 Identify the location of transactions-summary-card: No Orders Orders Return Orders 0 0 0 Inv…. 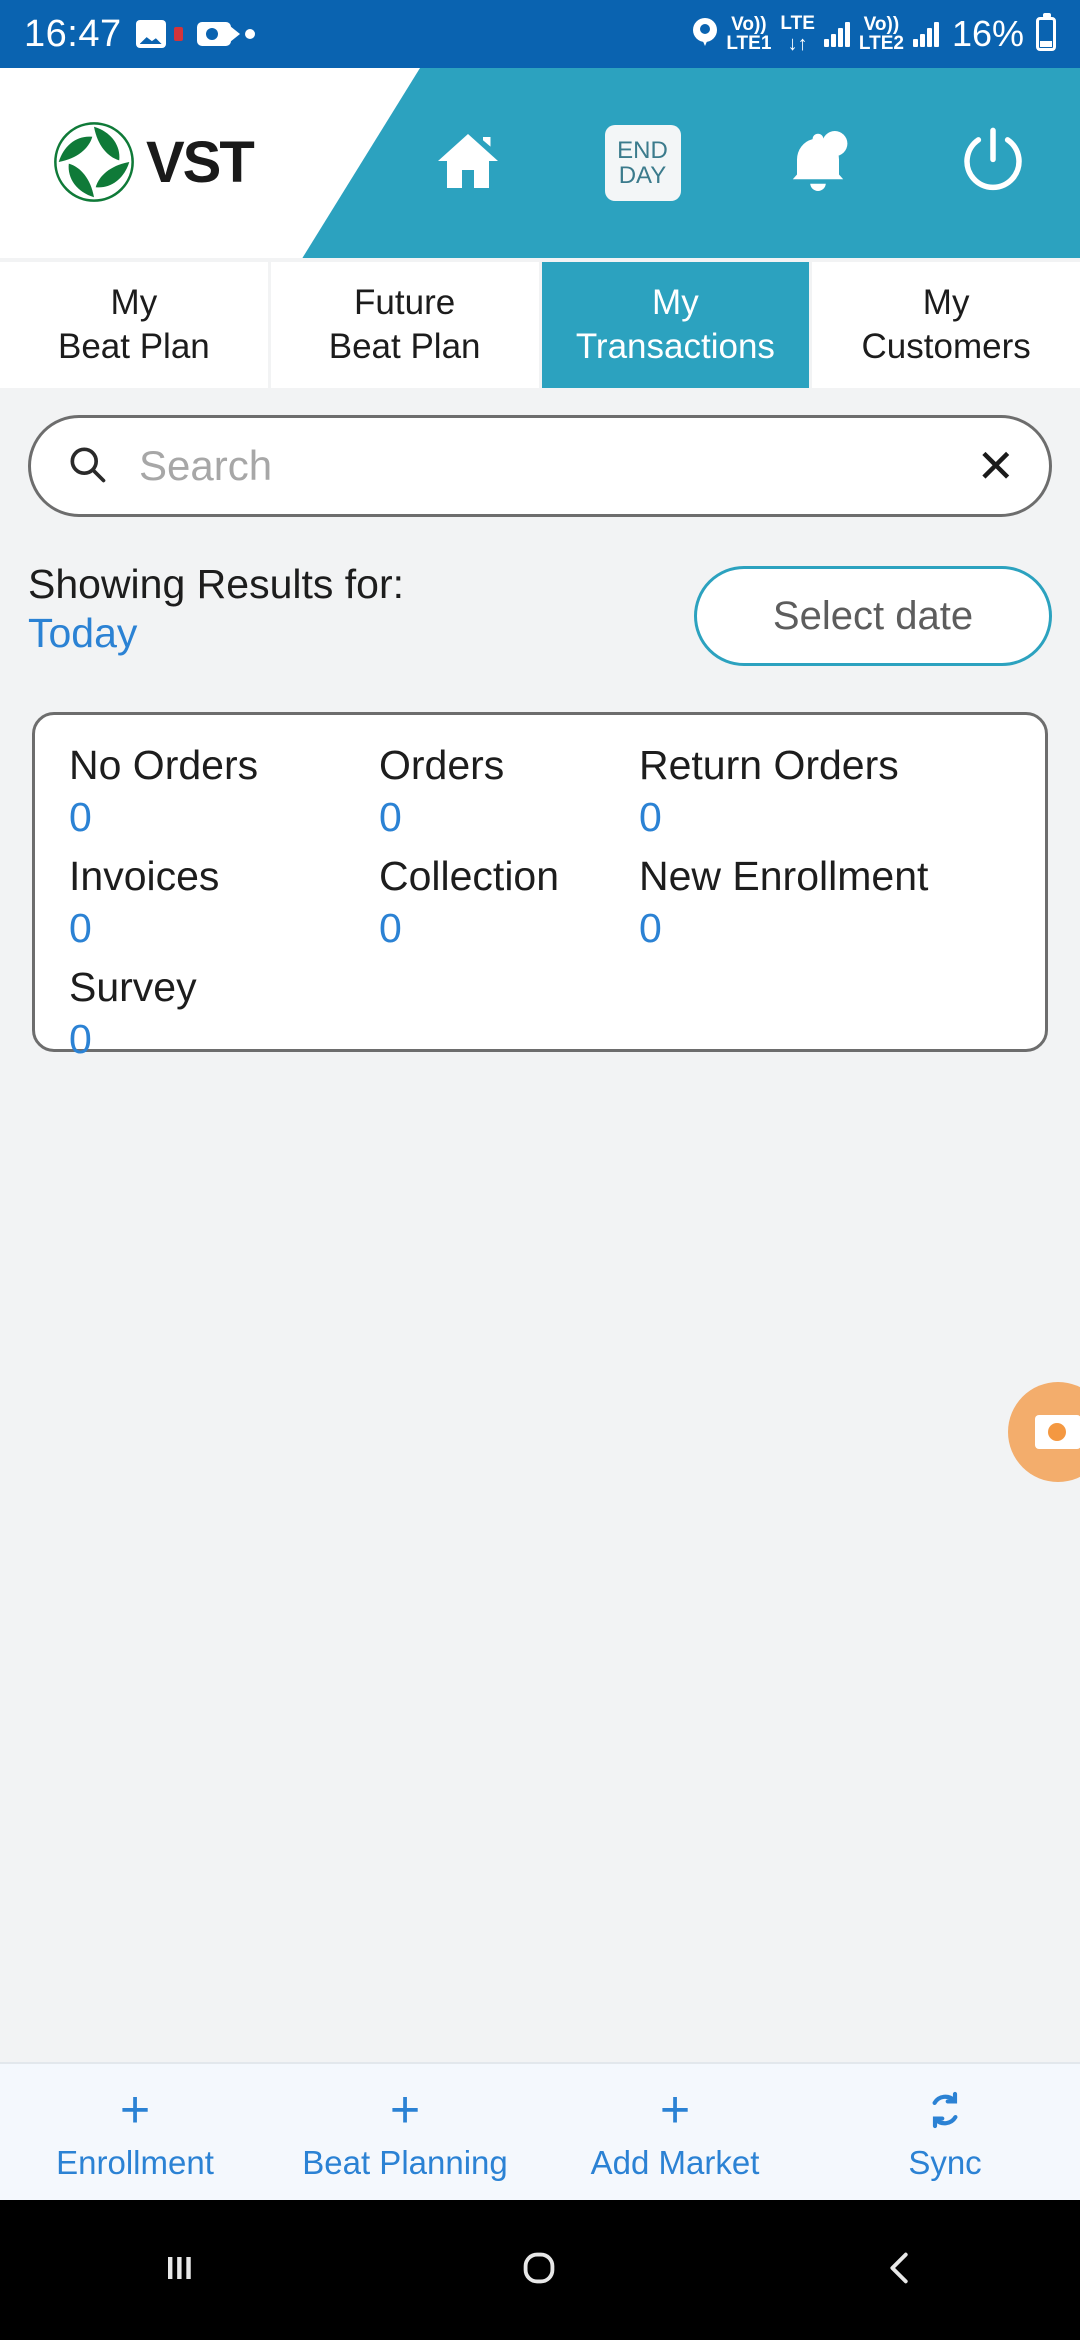
(540, 887).